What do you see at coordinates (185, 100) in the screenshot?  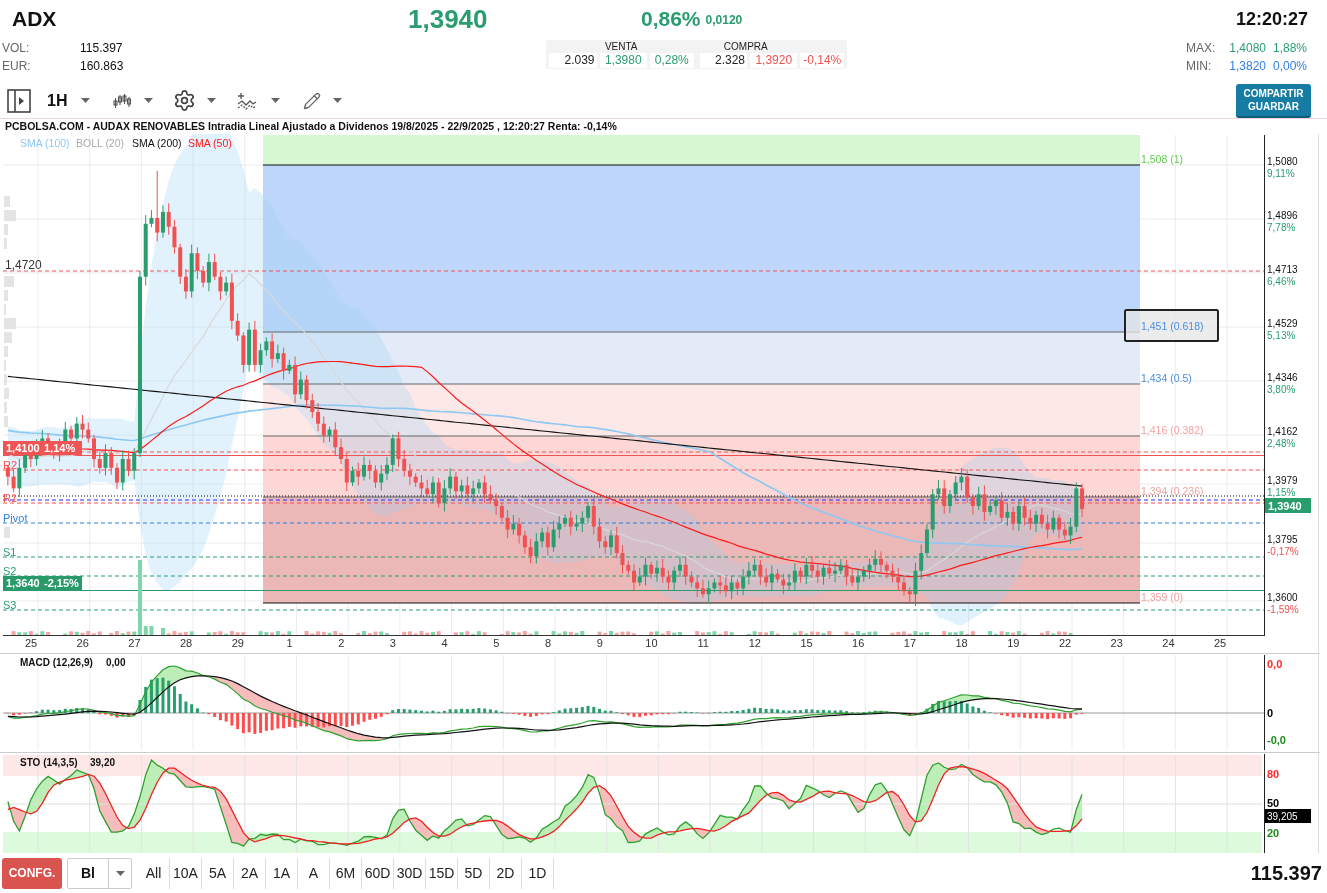 I see `settings-icon` at bounding box center [185, 100].